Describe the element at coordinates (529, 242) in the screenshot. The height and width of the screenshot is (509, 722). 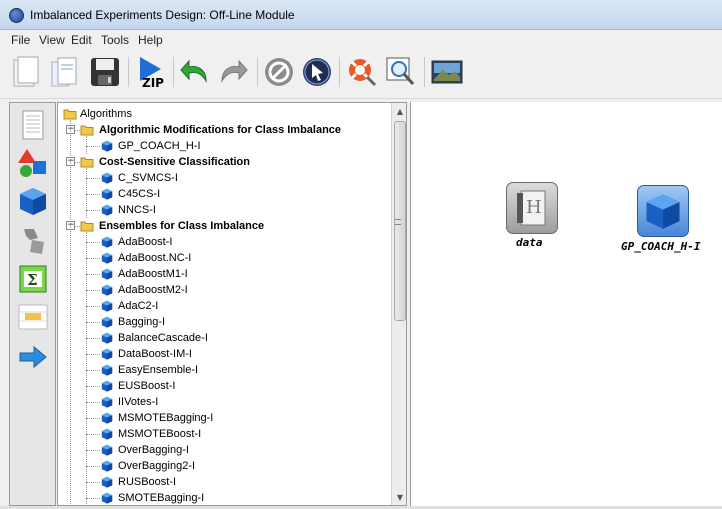
I see `canvas-node-data-label: data` at that location.